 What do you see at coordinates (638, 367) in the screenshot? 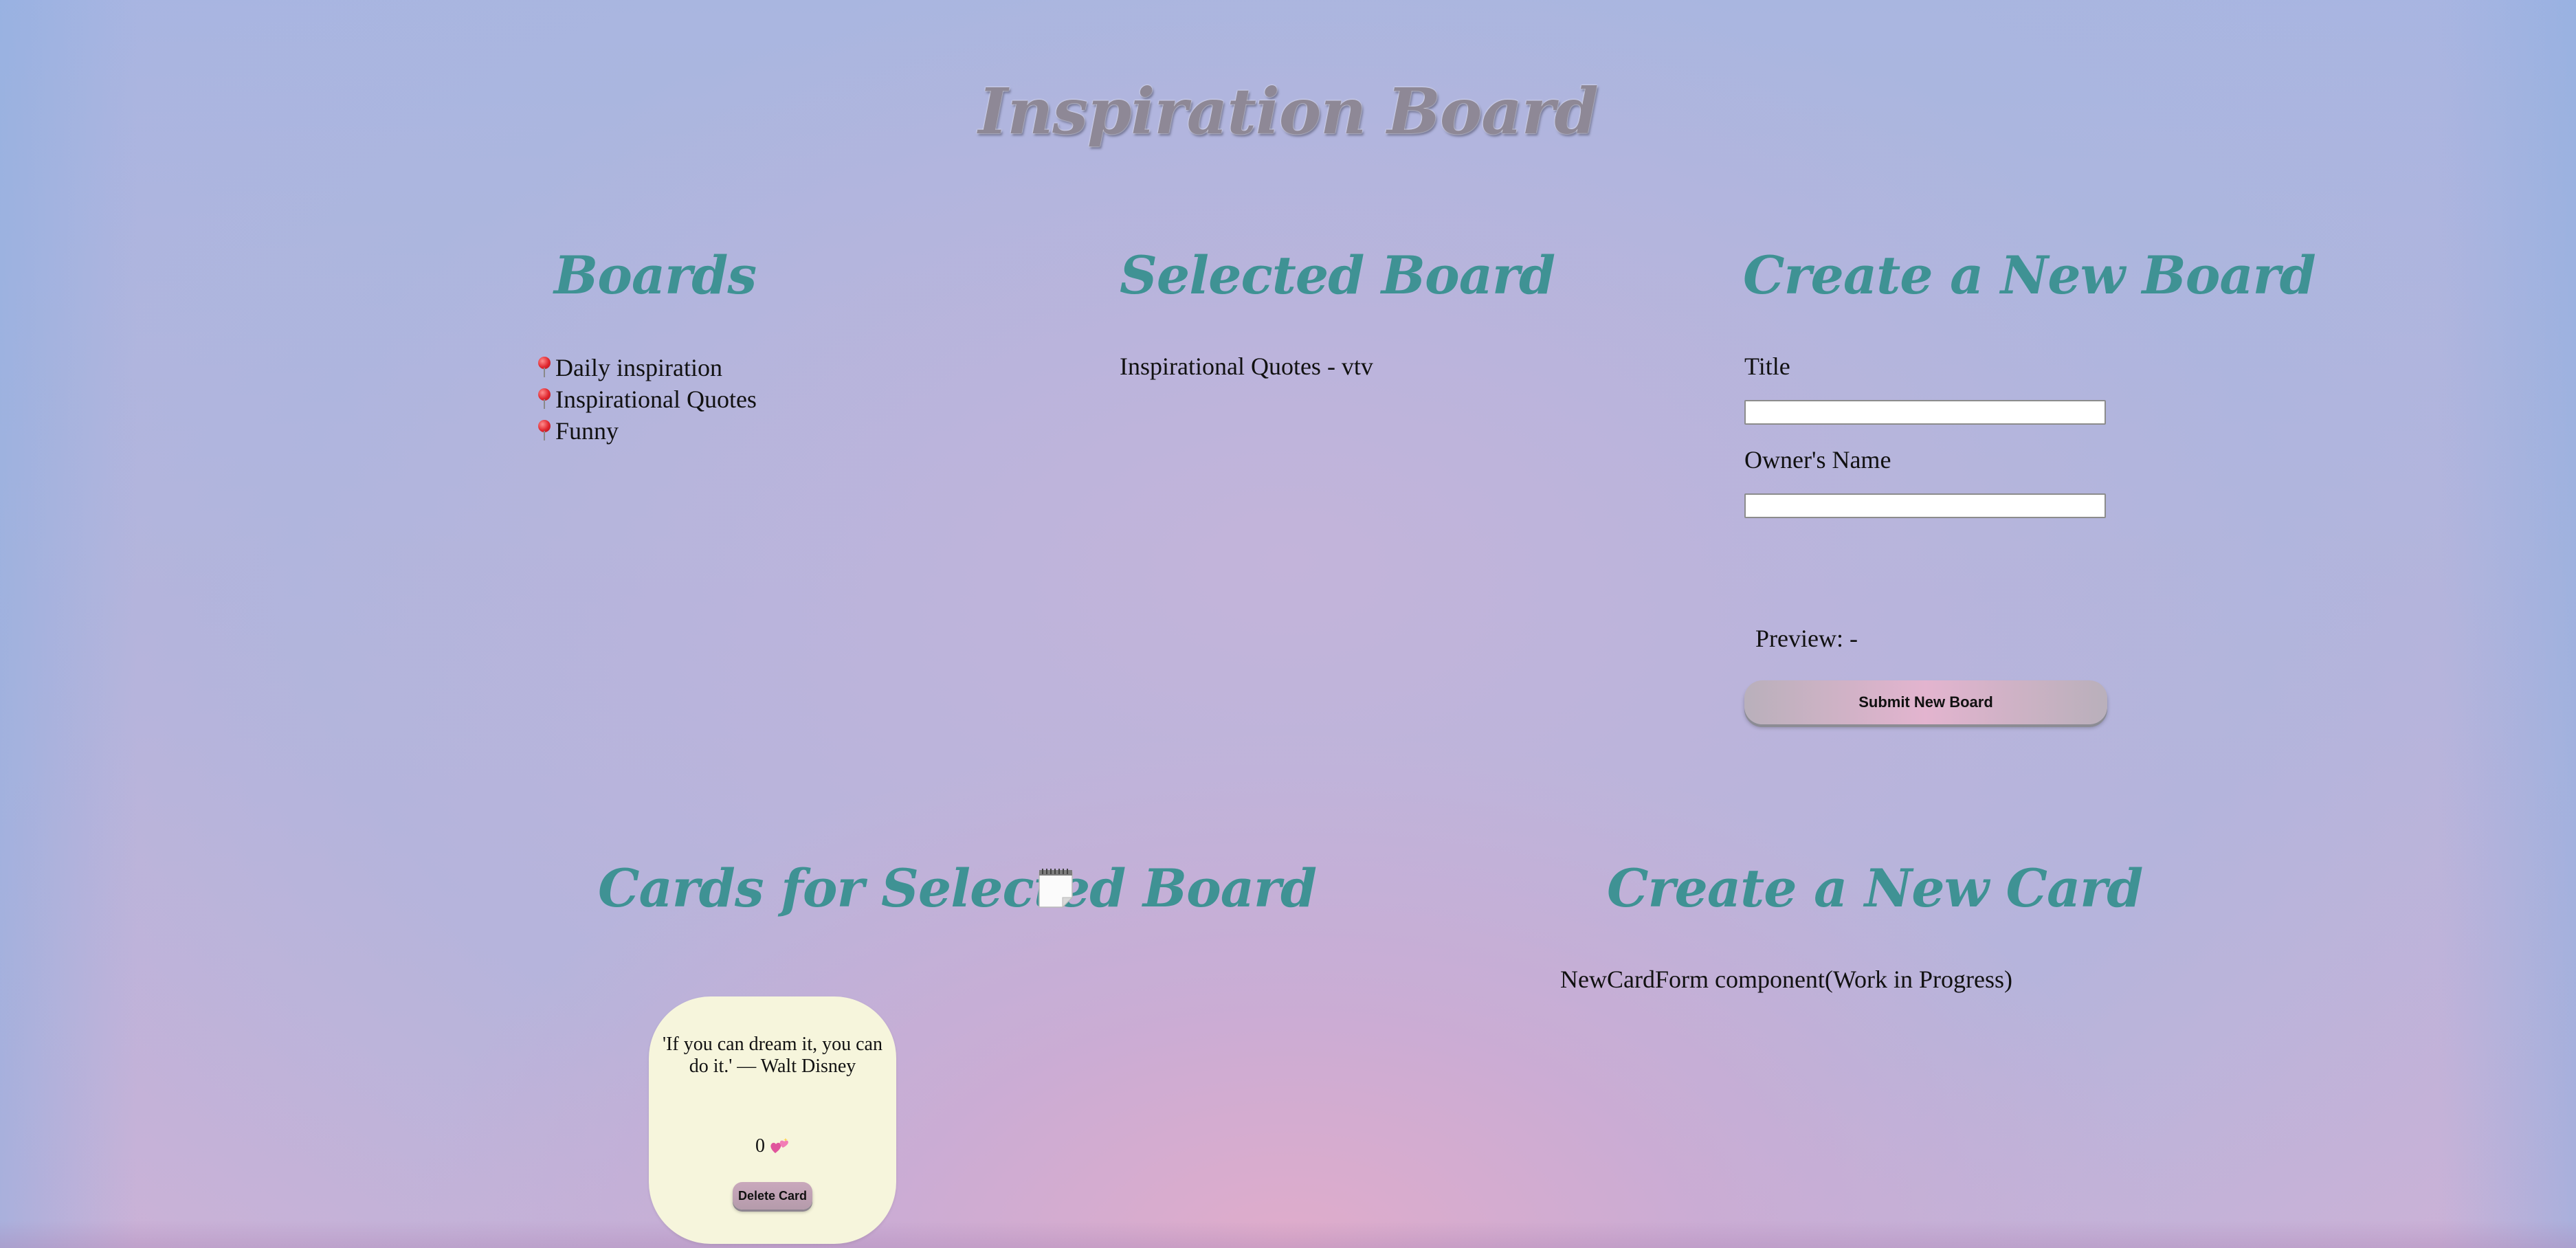
I see `board-item-label: Daily inspiration` at bounding box center [638, 367].